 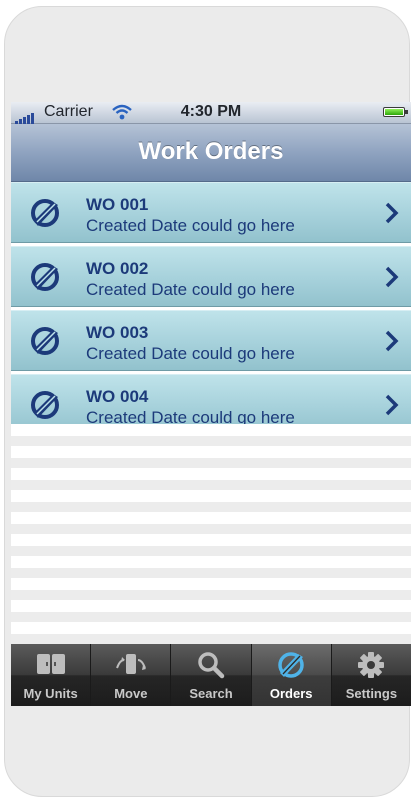 What do you see at coordinates (211, 212) in the screenshot?
I see `work-order-row: WO 001 Created Date could go here` at bounding box center [211, 212].